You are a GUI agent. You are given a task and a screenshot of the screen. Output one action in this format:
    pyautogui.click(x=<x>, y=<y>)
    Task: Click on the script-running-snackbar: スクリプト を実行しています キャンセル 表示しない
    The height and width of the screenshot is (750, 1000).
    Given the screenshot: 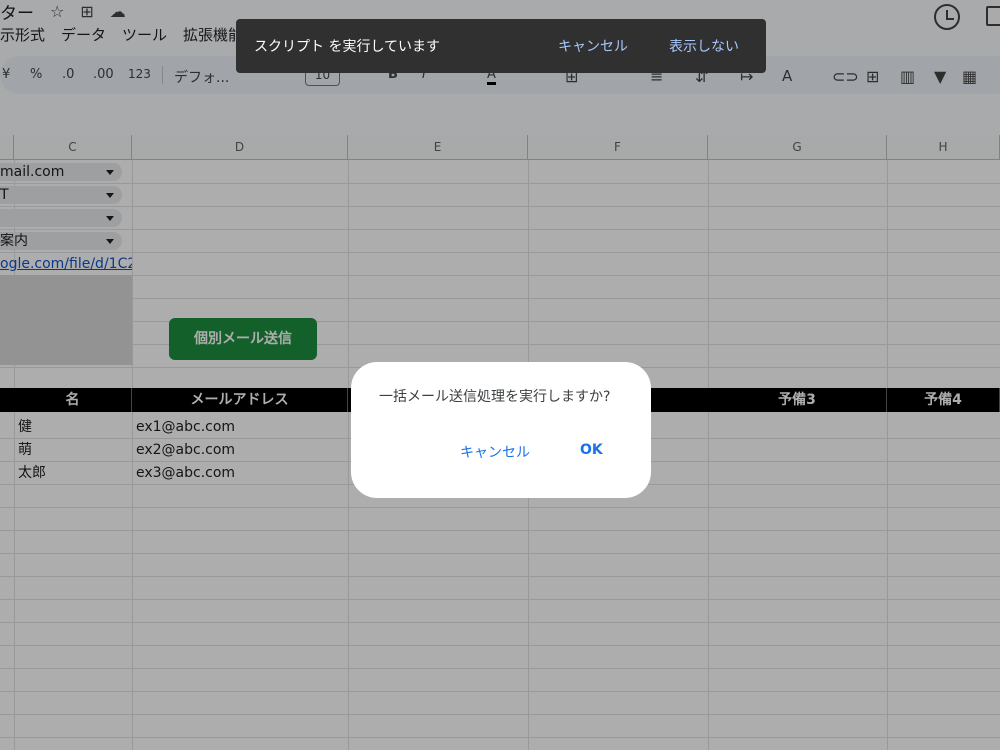 What is the action you would take?
    pyautogui.click(x=501, y=46)
    